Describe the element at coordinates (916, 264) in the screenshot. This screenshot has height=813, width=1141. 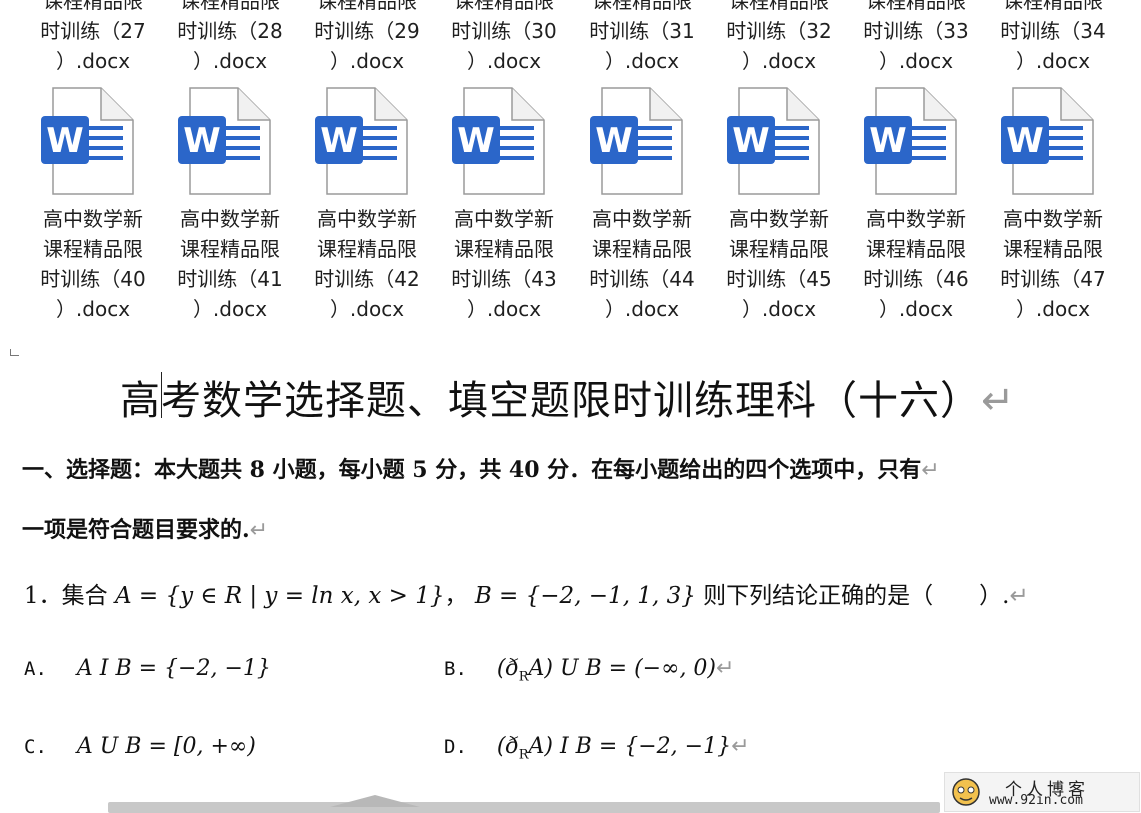
I see `file-label: 高中数学新 课程精品限 时训练（46 ）.docx` at that location.